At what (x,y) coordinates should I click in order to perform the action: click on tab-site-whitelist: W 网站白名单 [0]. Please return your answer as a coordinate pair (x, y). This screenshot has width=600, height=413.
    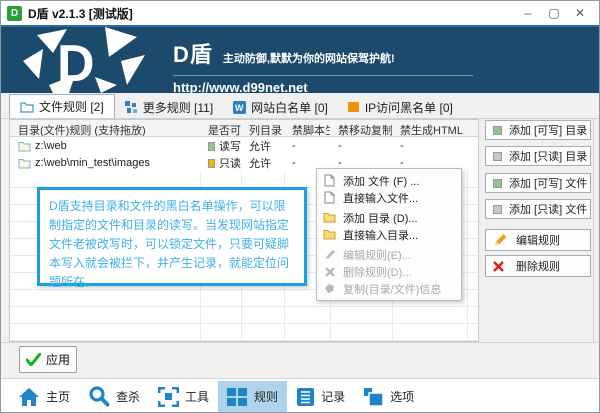
    Looking at the image, I should click on (280, 107).